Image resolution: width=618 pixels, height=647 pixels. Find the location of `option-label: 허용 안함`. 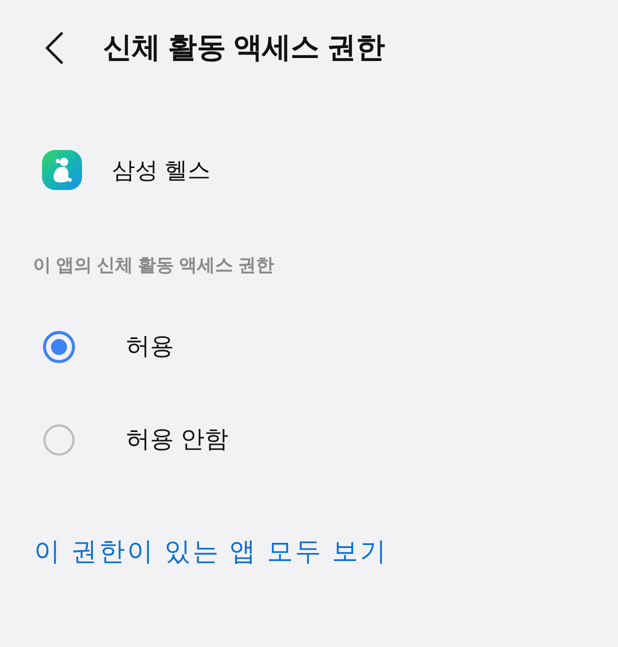

option-label: 허용 안함 is located at coordinates (177, 440).